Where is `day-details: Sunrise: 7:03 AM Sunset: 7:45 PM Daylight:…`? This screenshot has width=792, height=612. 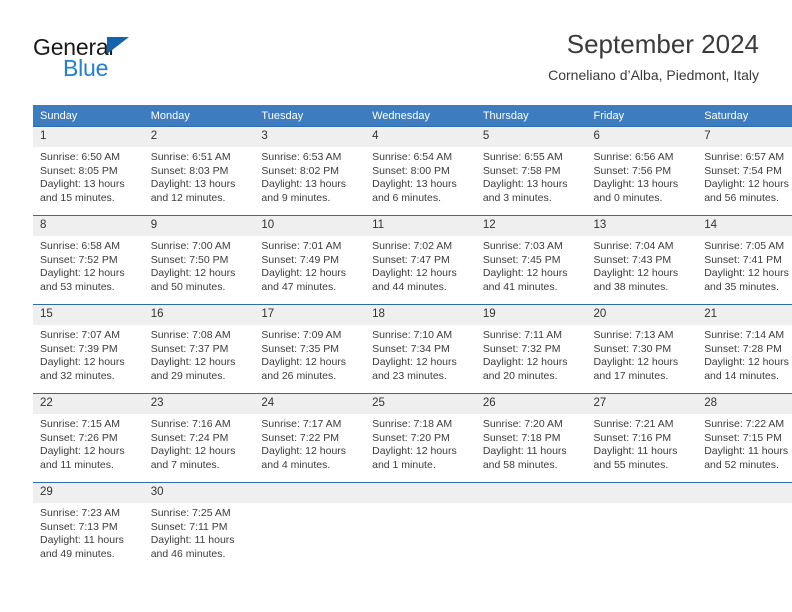 day-details: Sunrise: 7:03 AM Sunset: 7:45 PM Daylight:… is located at coordinates (531, 265).